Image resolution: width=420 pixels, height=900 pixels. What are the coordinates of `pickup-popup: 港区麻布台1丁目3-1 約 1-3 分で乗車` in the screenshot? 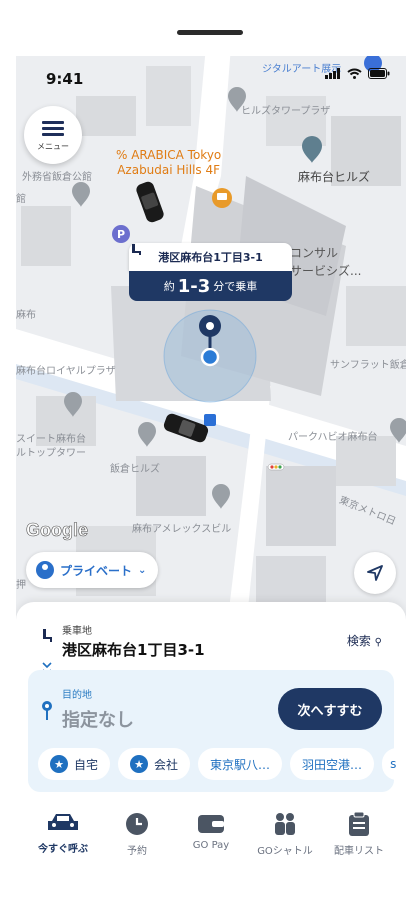 It's located at (210, 272).